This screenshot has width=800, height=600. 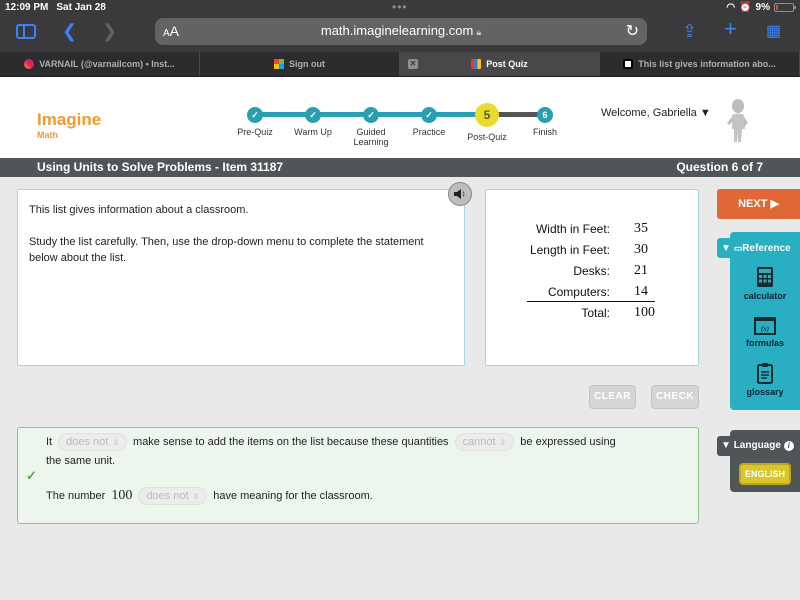 I want to click on list-label: Length in Feet:, so click(x=569, y=250).